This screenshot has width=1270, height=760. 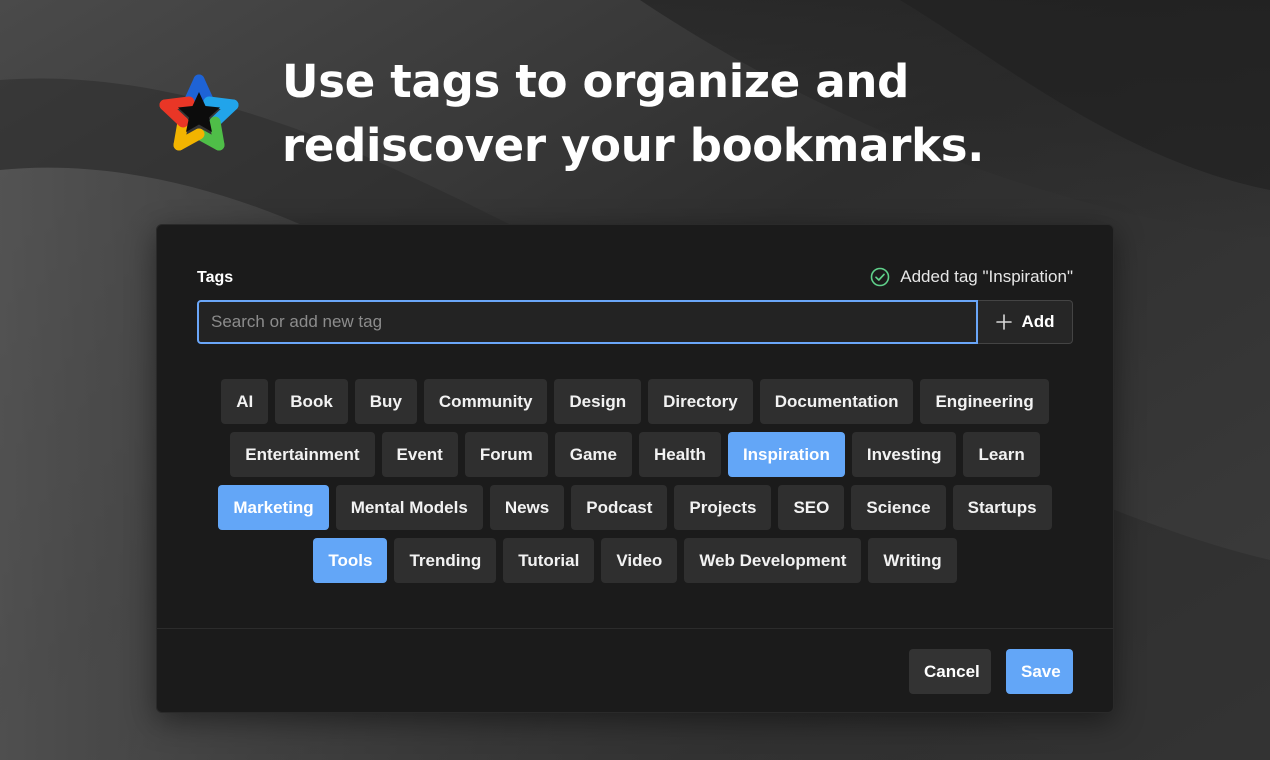 What do you see at coordinates (245, 401) in the screenshot?
I see `tag-chip: AI` at bounding box center [245, 401].